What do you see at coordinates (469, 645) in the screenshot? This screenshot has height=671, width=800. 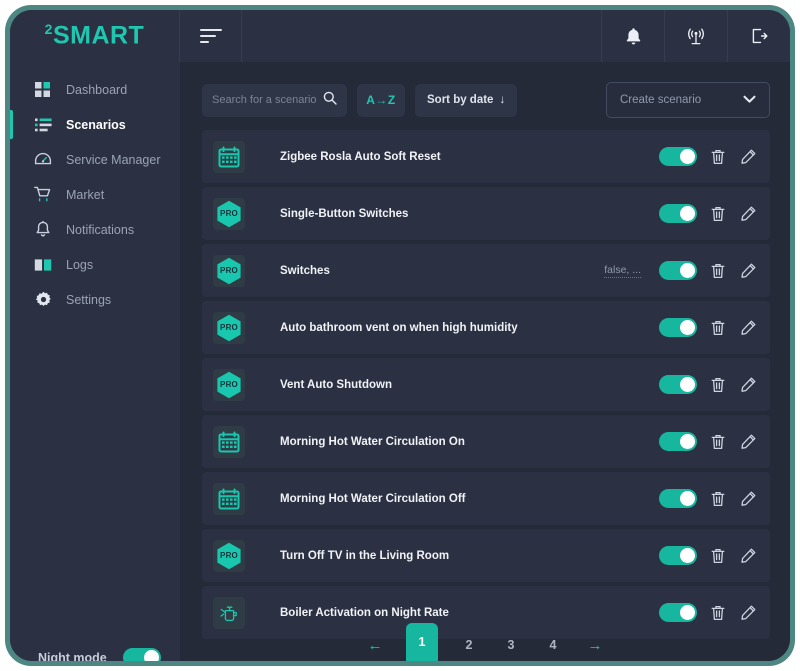 I see `pagination-page-2: 2` at bounding box center [469, 645].